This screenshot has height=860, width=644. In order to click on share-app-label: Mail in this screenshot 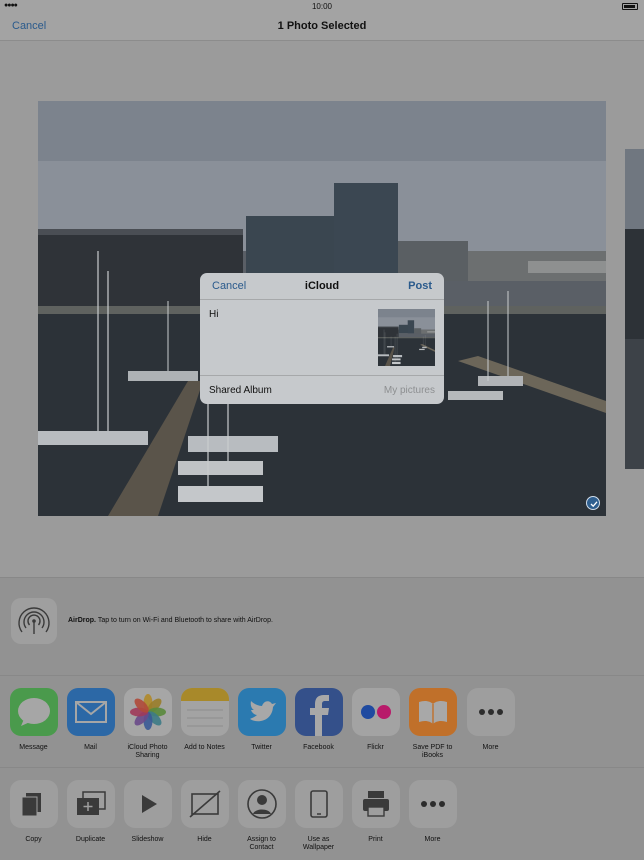, I will do `click(90, 747)`.